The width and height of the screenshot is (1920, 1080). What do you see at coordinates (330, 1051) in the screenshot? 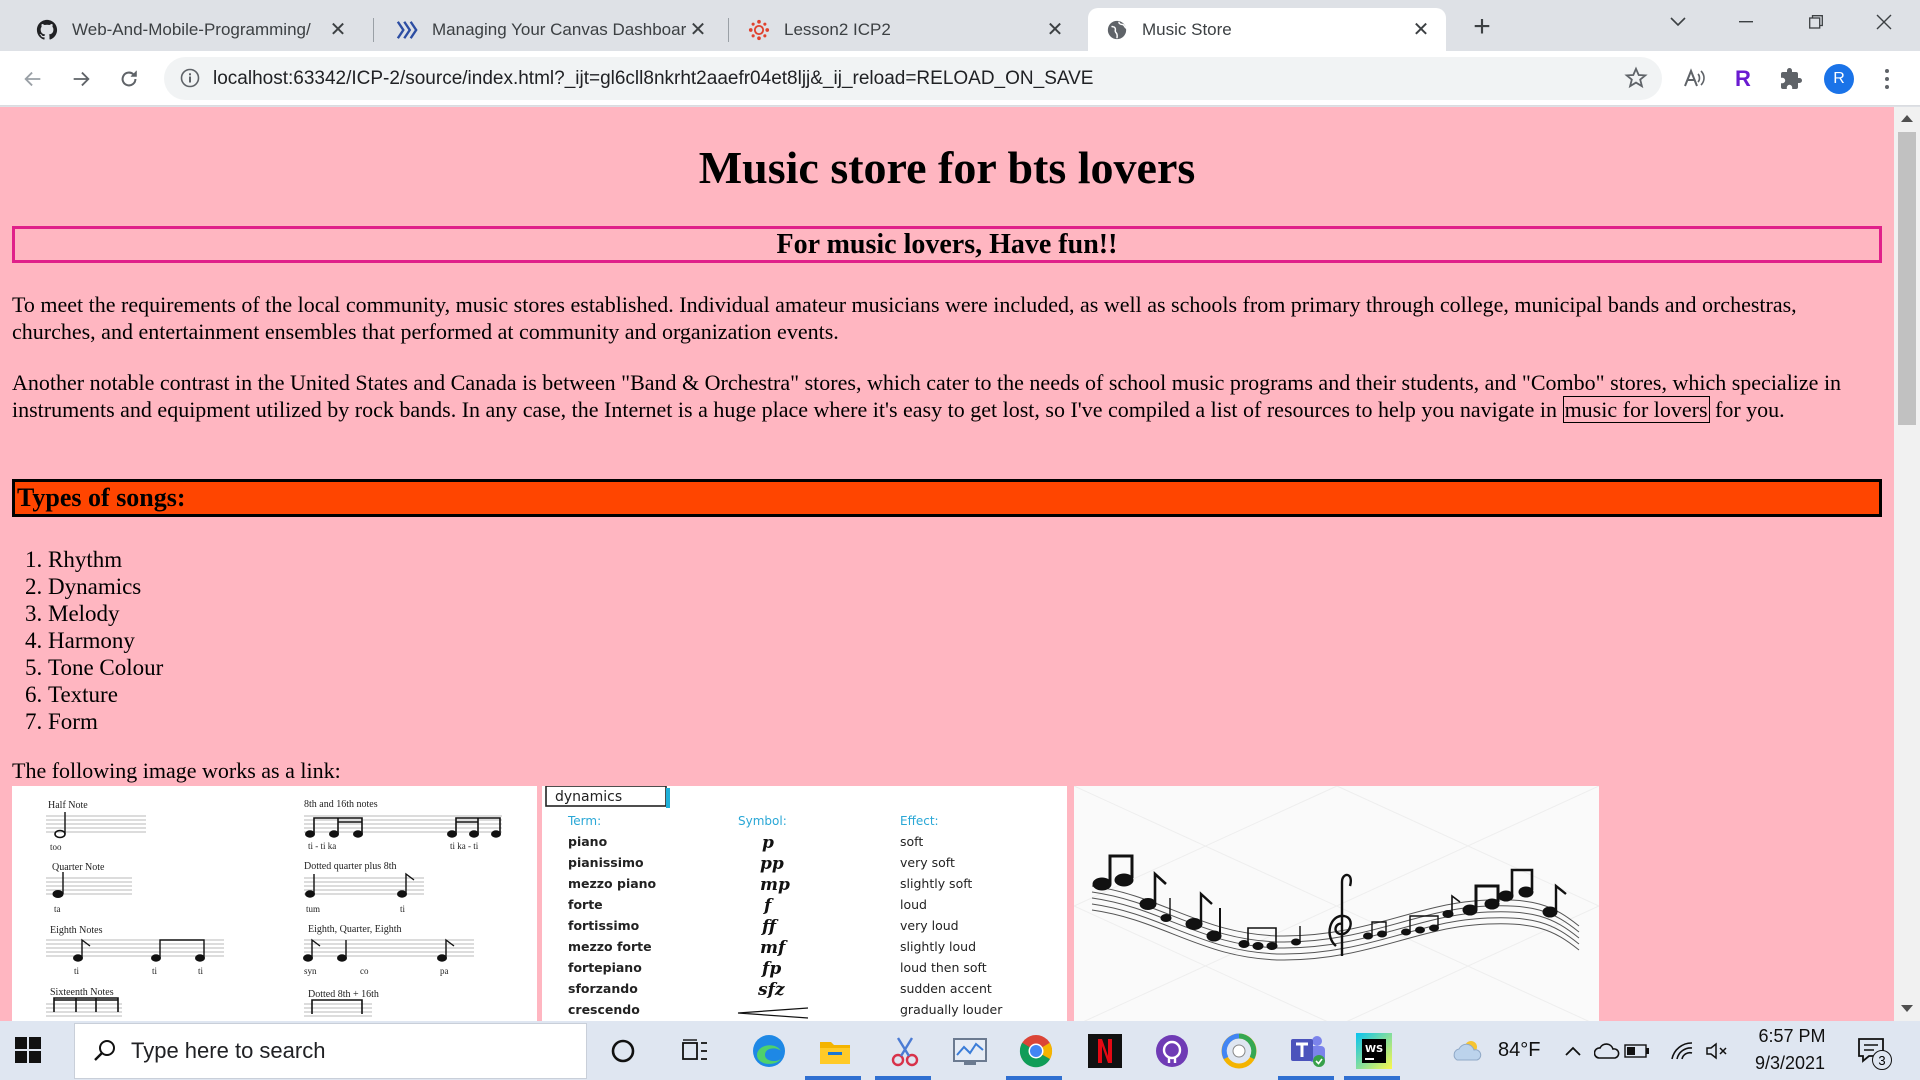
I see `taskbar-search-box: Type here to search` at bounding box center [330, 1051].